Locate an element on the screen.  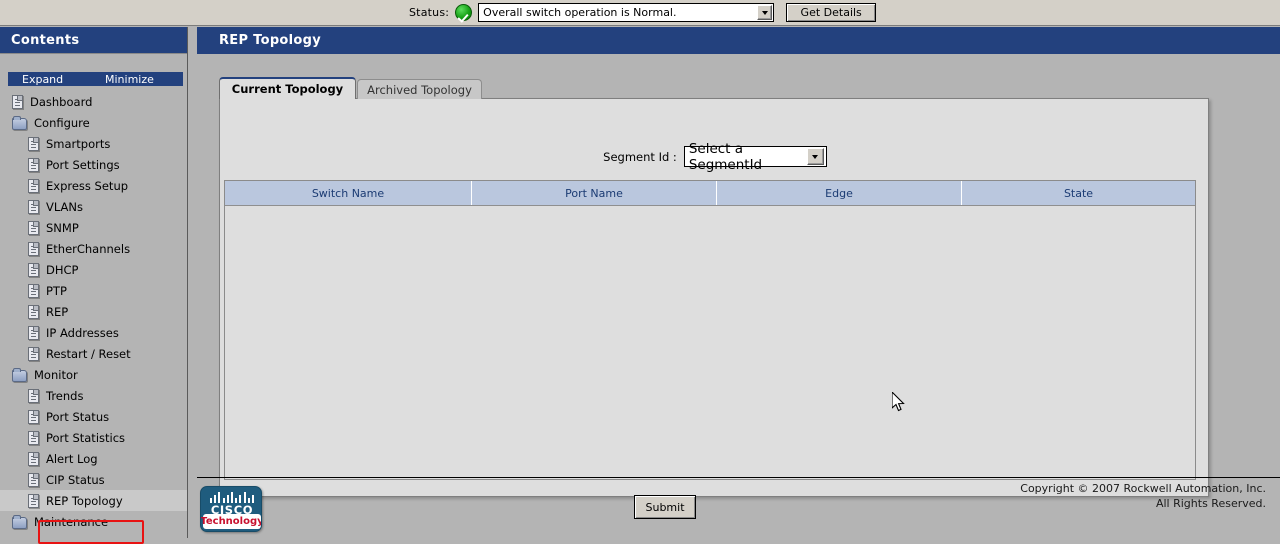
status-label: Status: is located at coordinates (429, 12).